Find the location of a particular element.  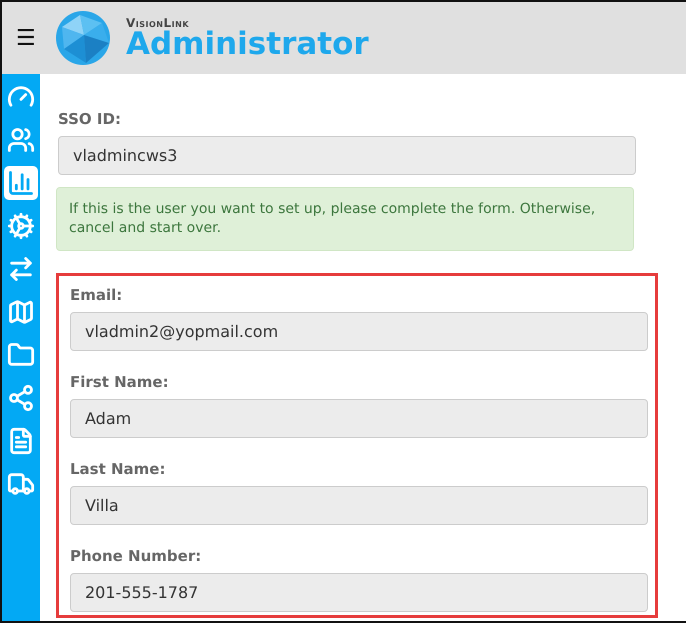

app-title: Administrator is located at coordinates (247, 44).